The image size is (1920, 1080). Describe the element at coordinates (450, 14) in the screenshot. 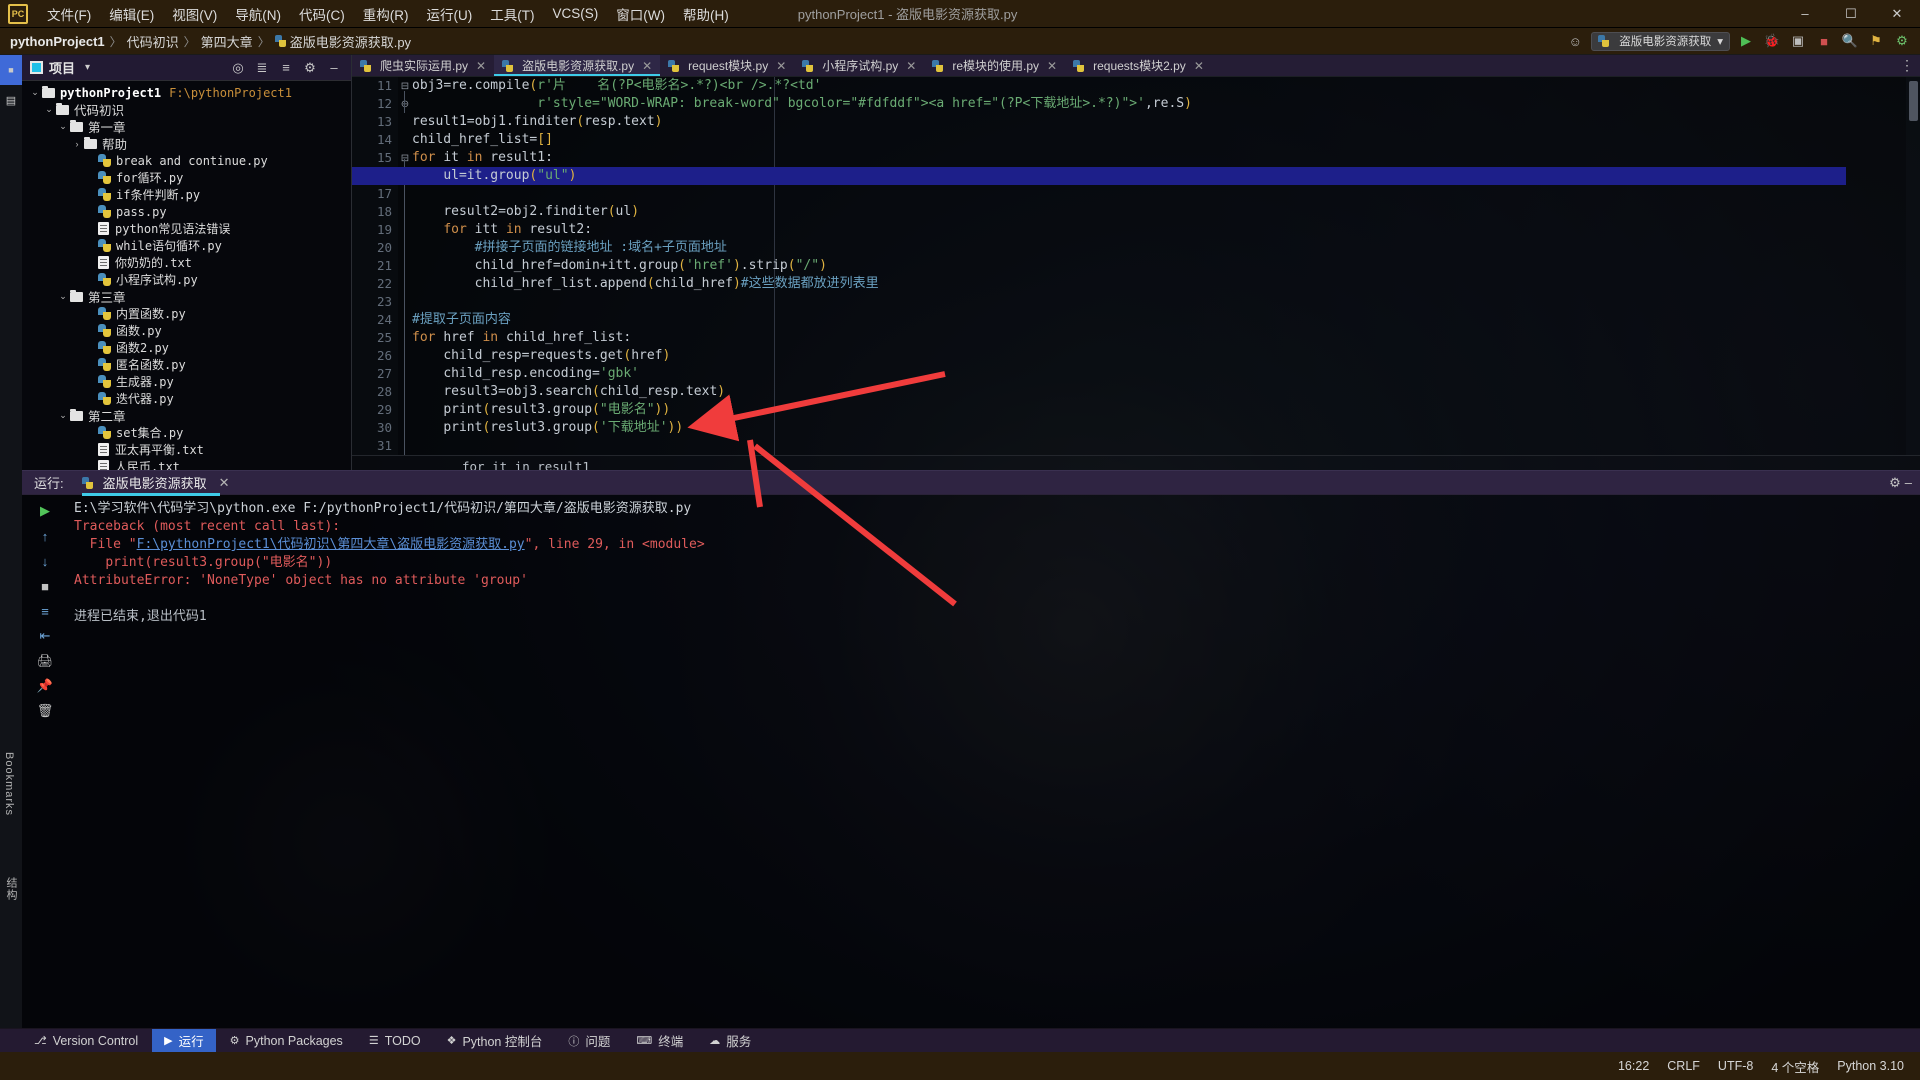

I see `menu-run: 运行(U)` at that location.